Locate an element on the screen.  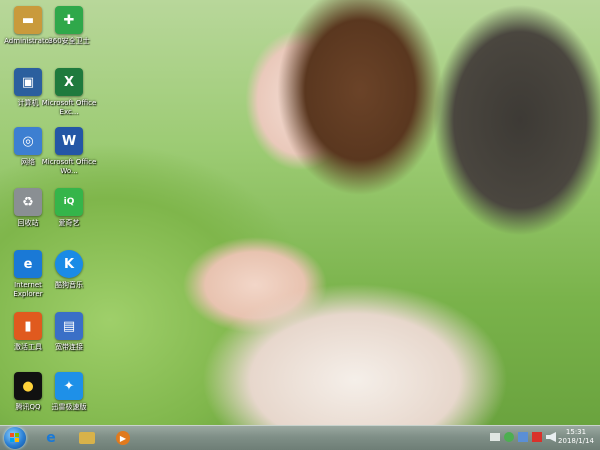
desktop-icon-iqiyi: iQ 爱奇艺 is located at coordinates (69, 208).